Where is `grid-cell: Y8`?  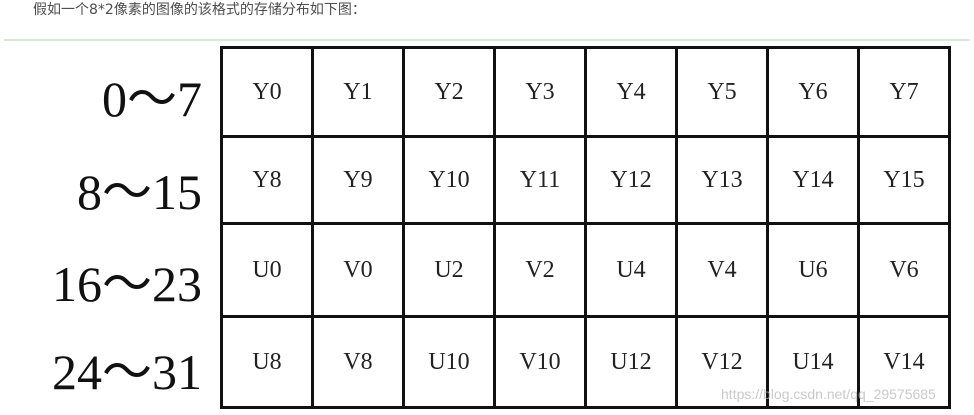 grid-cell: Y8 is located at coordinates (267, 180).